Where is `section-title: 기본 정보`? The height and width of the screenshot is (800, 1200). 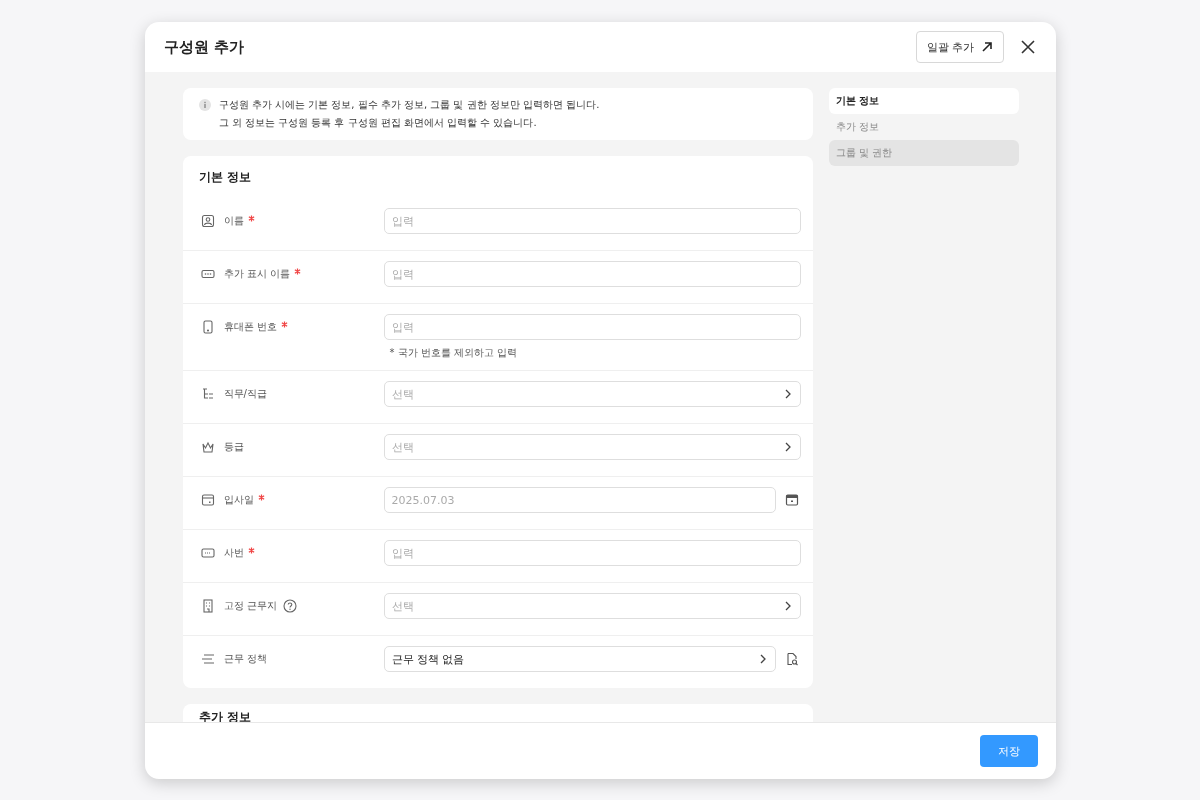
section-title: 기본 정보 is located at coordinates (224, 177).